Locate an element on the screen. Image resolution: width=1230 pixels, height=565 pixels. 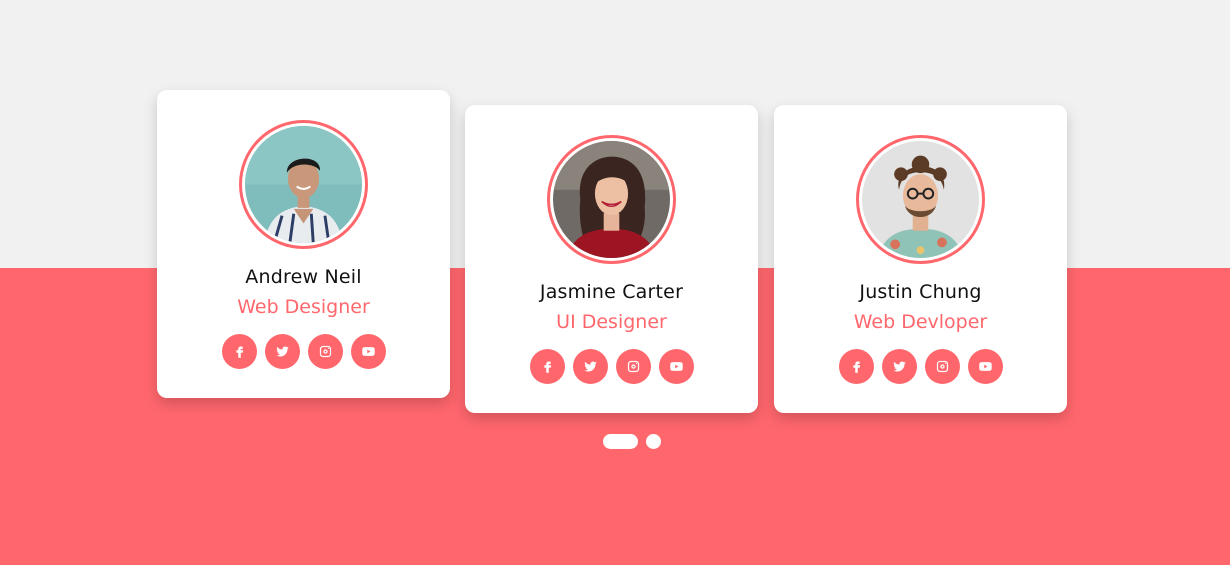
team-card-andrew-neil: Andrew Neil Web Designer is located at coordinates (303, 244).